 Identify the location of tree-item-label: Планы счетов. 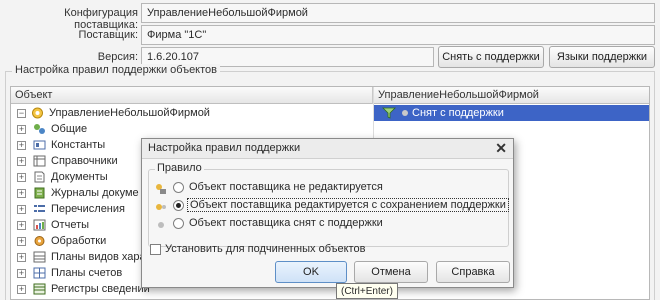
(87, 273).